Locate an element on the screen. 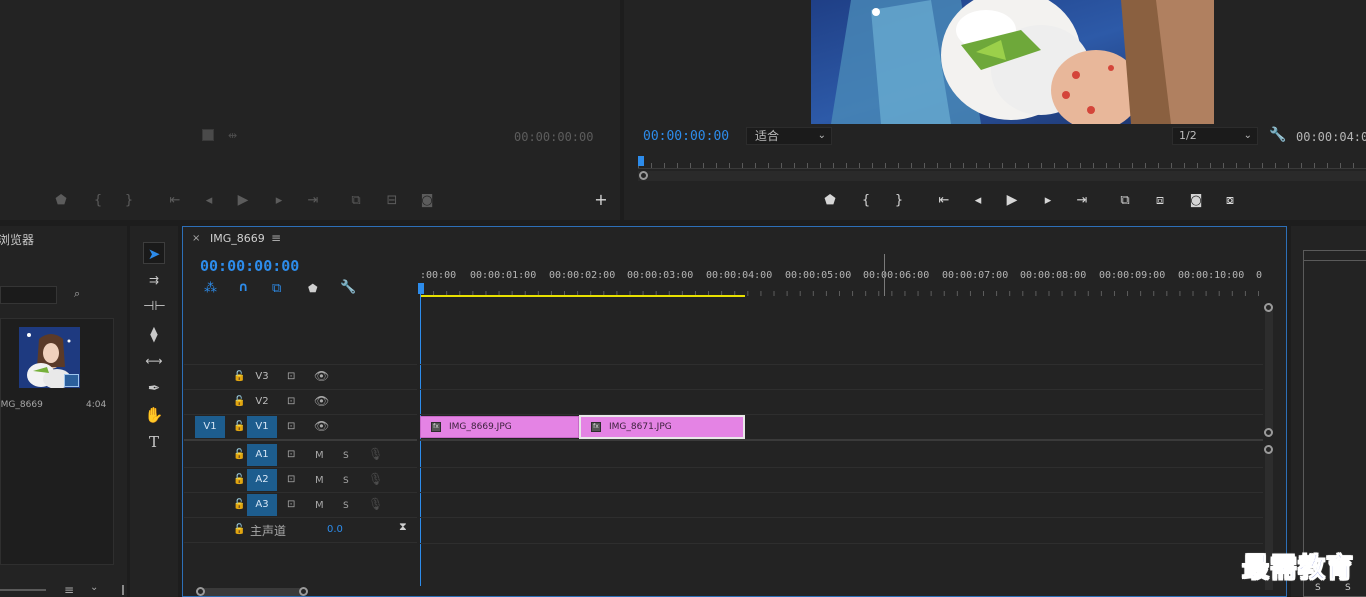 This screenshot has height=597, width=1366. source-insert-icon: ⧉ is located at coordinates (356, 201).